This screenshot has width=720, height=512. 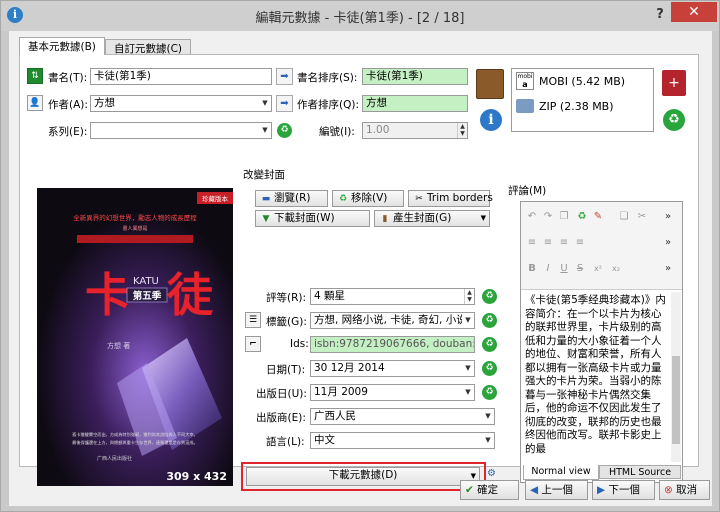 I want to click on paste-isbn-icon: ⌐, so click(x=253, y=344).